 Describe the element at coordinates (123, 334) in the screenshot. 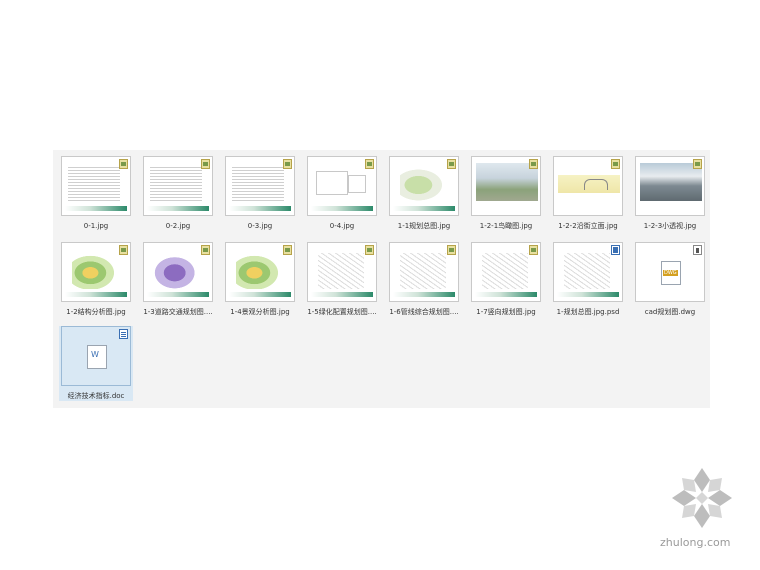

I see `doc-type-icon` at that location.